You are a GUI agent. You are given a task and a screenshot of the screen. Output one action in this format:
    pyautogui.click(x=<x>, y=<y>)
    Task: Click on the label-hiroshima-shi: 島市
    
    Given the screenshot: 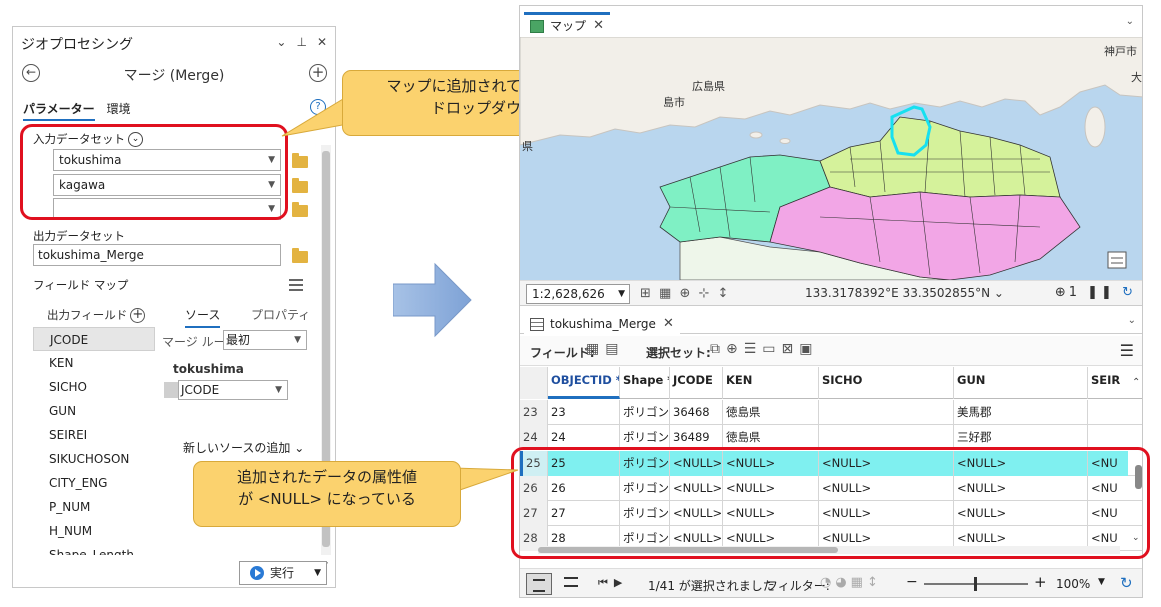 What is the action you would take?
    pyautogui.click(x=674, y=102)
    